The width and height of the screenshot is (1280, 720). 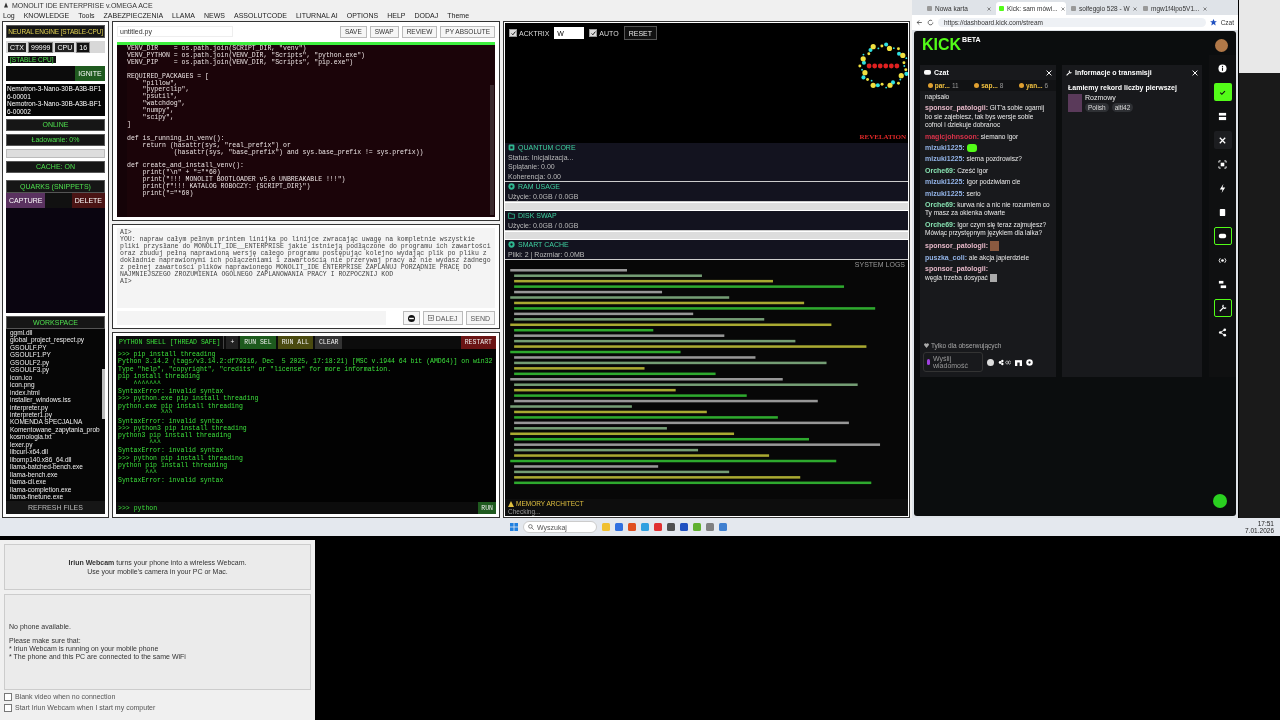 I want to click on avatar, so click(x=1221, y=45).